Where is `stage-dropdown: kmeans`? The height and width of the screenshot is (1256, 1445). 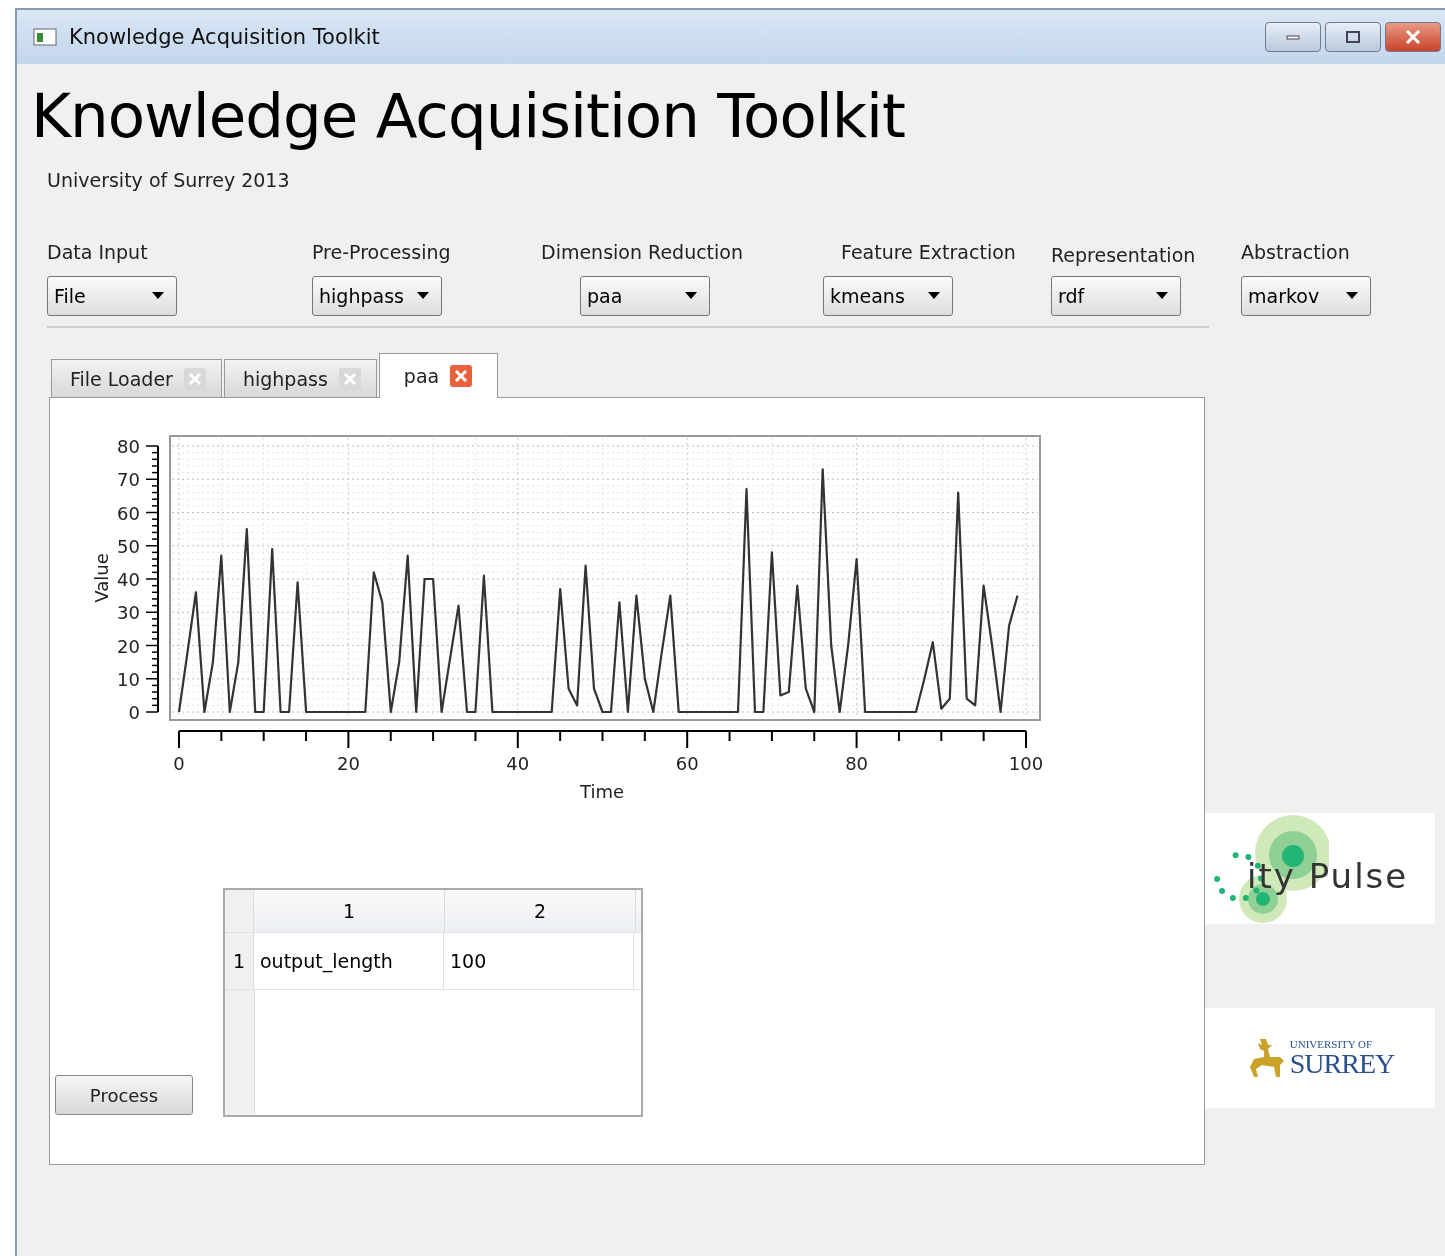
stage-dropdown: kmeans is located at coordinates (888, 296).